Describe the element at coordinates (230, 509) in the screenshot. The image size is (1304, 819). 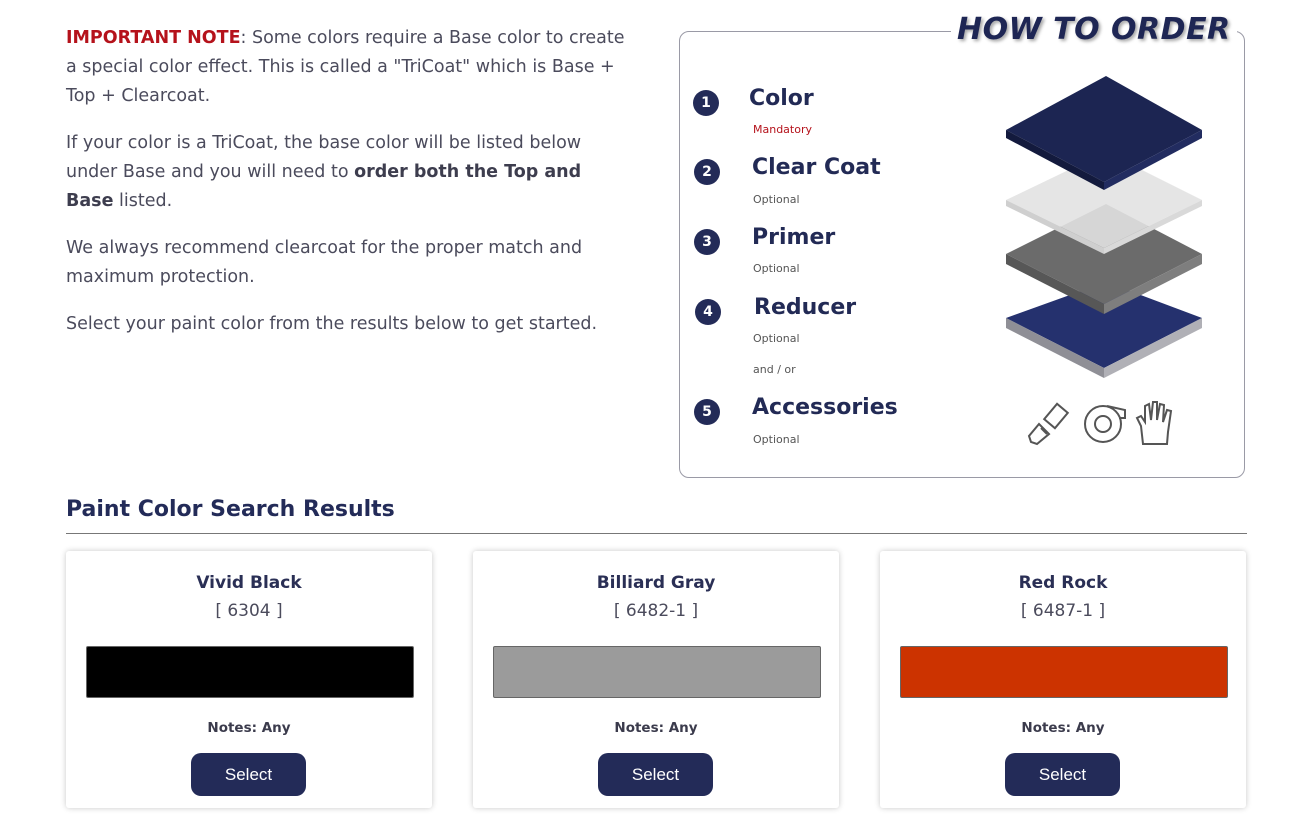
I see `results-title: Paint Color Search Results` at that location.